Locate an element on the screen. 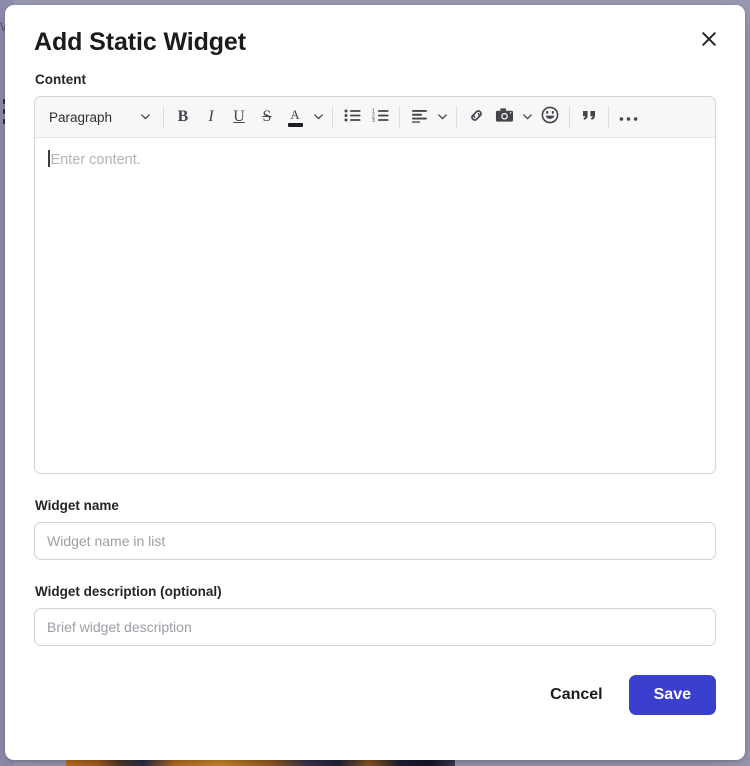 The height and width of the screenshot is (766, 750). bullet-list-icon is located at coordinates (352, 117).